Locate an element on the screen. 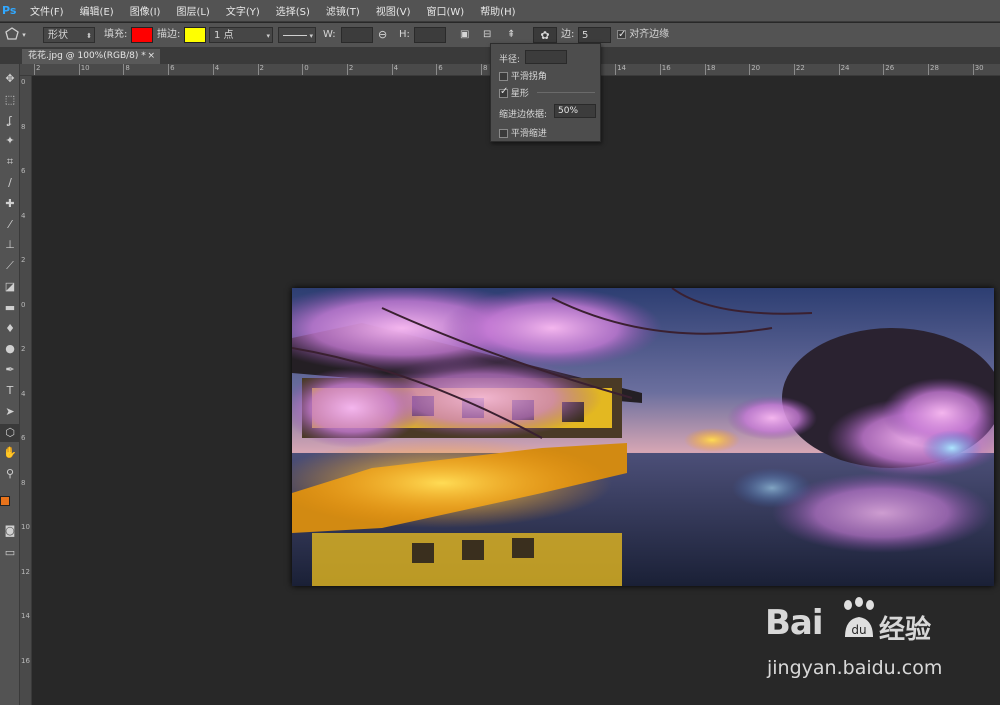 This screenshot has width=1000, height=705. watermark-brand-chinese: 经验 is located at coordinates (905, 630).